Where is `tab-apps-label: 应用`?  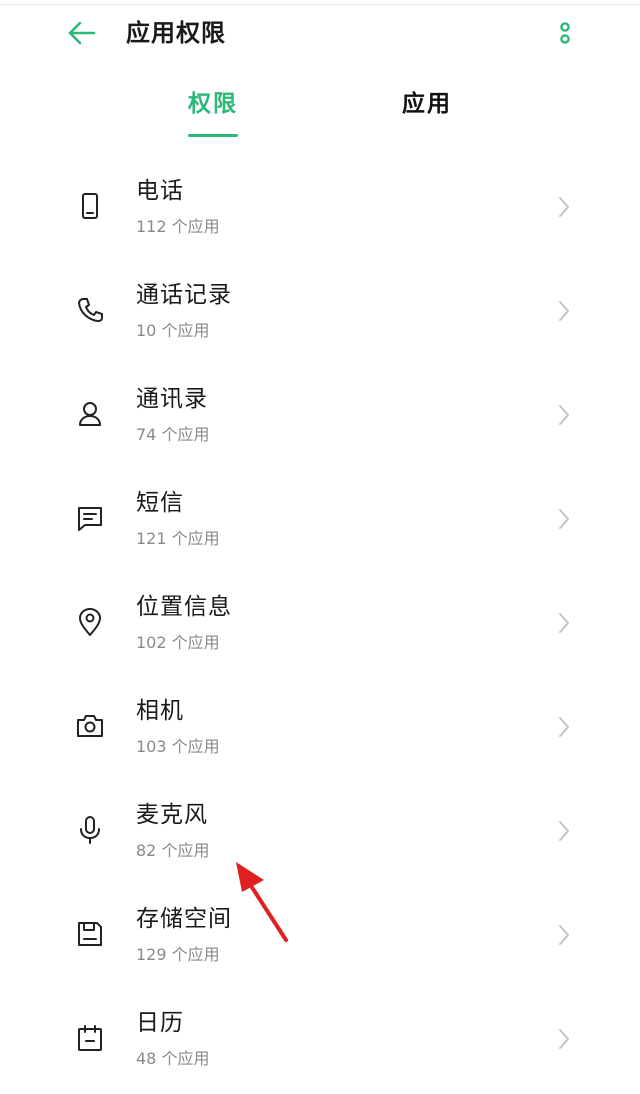 tab-apps-label: 应用 is located at coordinates (427, 104).